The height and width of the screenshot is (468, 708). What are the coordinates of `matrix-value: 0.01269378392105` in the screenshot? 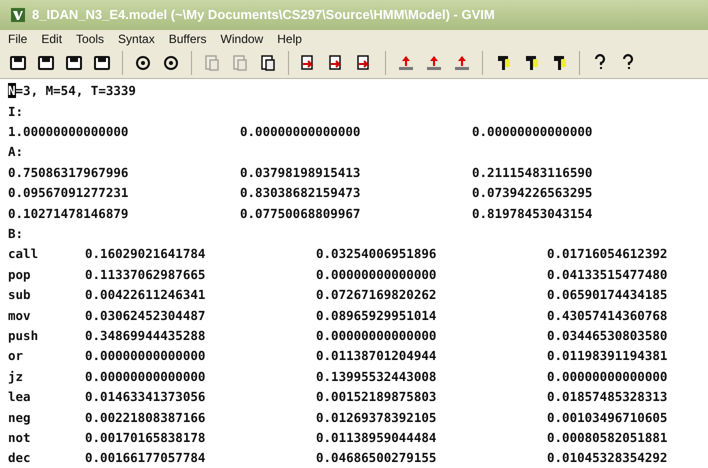 It's located at (377, 417).